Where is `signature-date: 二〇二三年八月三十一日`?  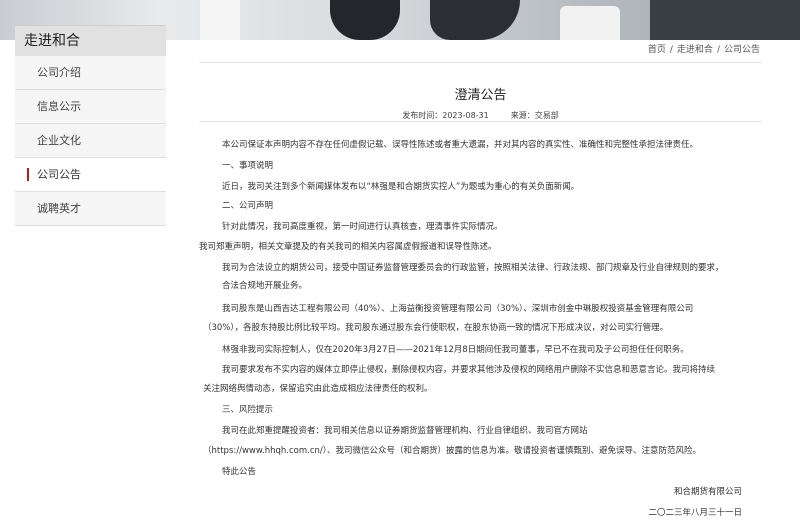
signature-date: 二〇二三年八月三十一日 is located at coordinates (695, 513).